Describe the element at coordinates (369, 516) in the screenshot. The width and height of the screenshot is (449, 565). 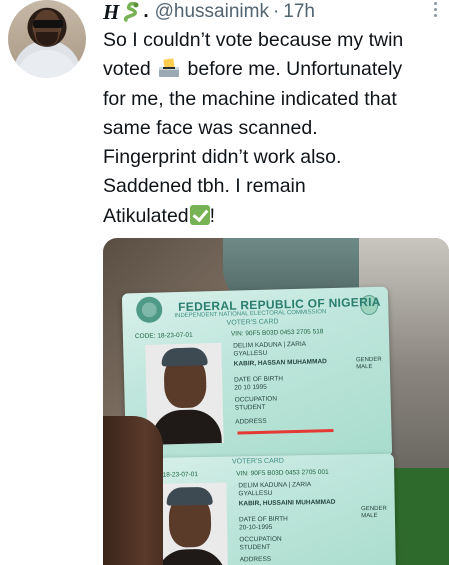
I see `card2-gender-value: MALE` at that location.